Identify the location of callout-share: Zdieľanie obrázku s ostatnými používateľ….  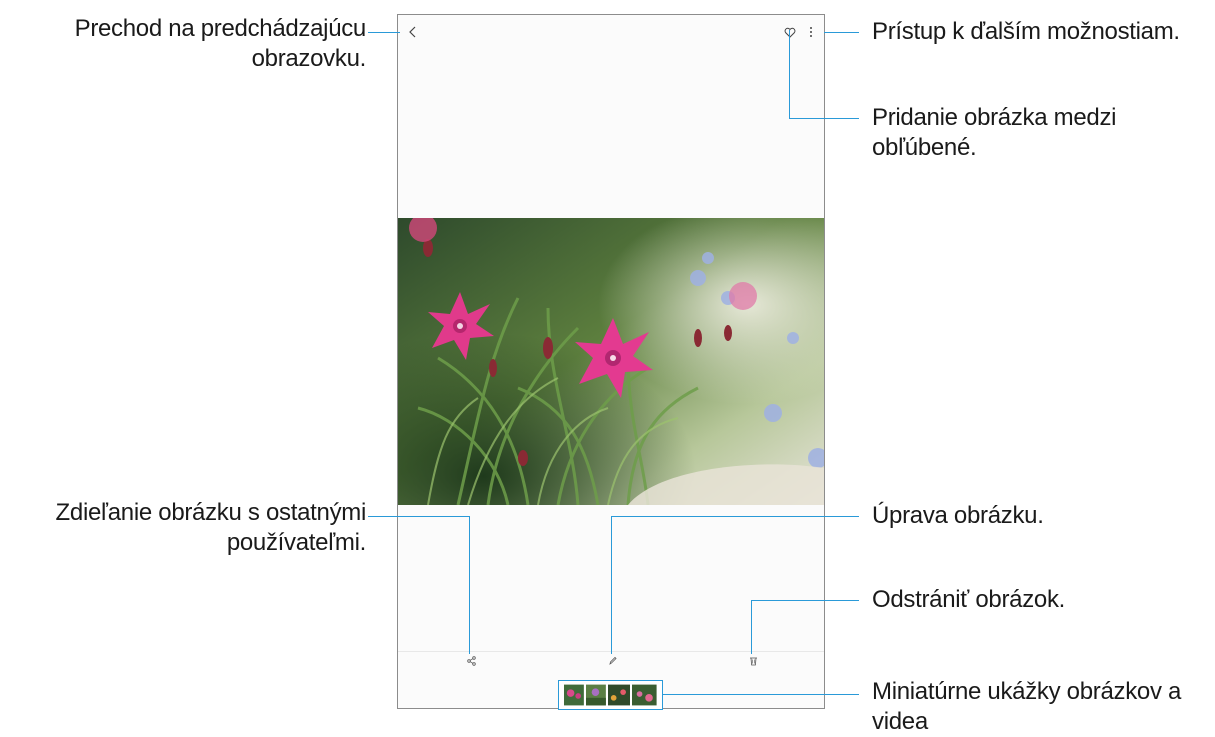
(211, 527).